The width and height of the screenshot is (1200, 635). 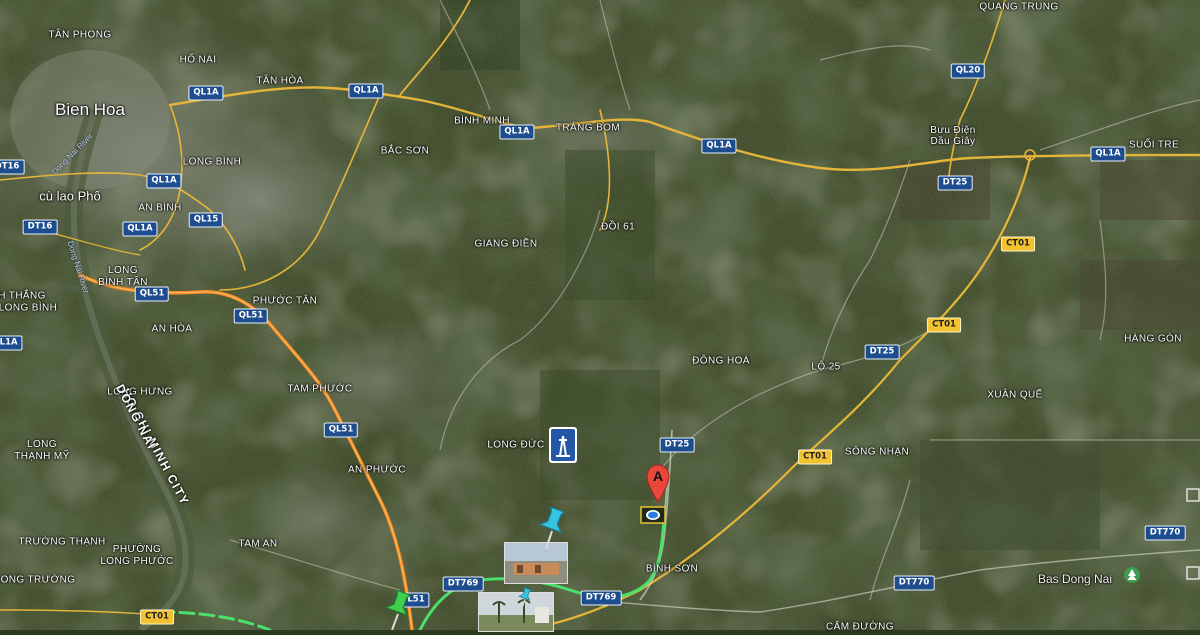 What do you see at coordinates (826, 367) in the screenshot?
I see `place-lo-25: LỘ 25` at bounding box center [826, 367].